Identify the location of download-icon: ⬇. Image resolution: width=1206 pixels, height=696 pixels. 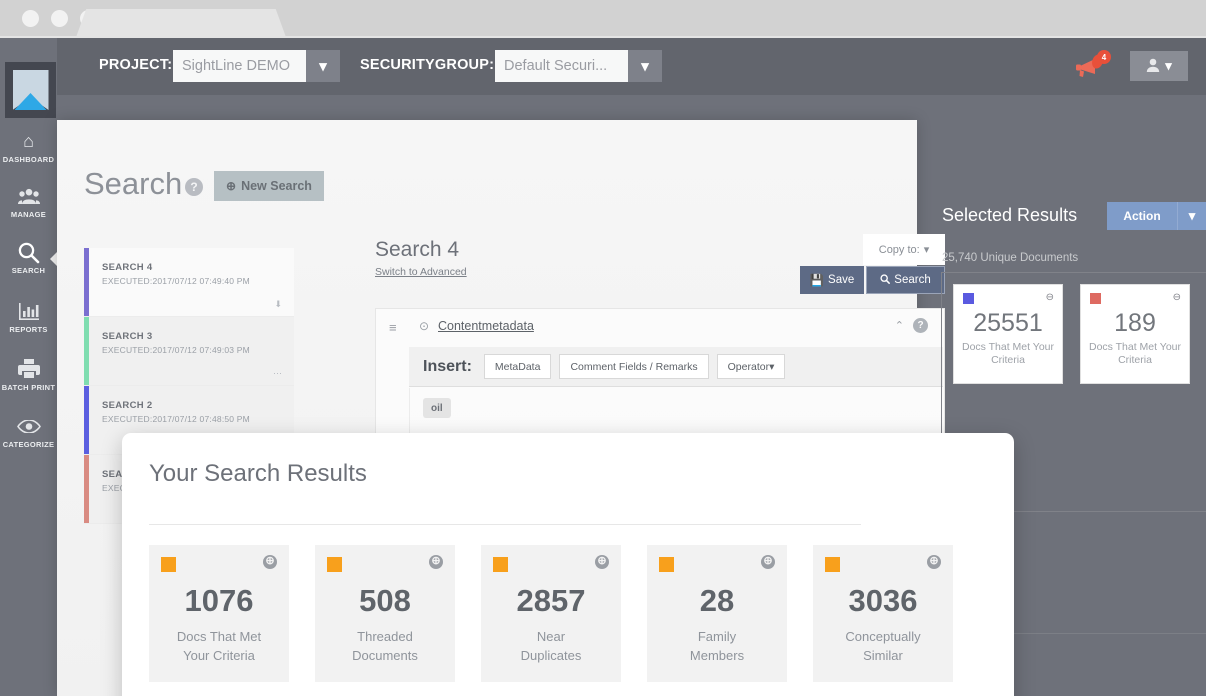
(278, 304).